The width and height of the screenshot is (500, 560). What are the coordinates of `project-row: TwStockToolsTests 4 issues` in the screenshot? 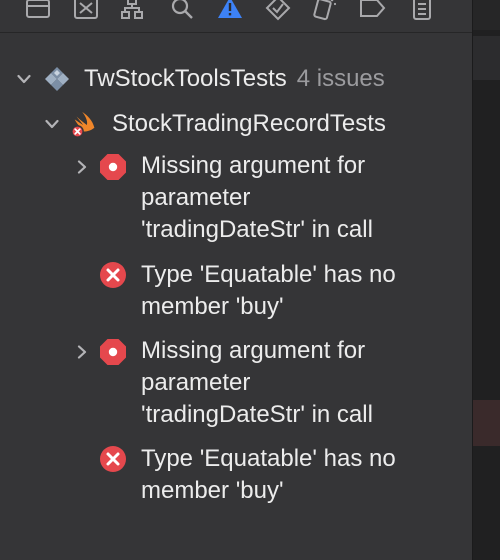 It's located at (236, 79).